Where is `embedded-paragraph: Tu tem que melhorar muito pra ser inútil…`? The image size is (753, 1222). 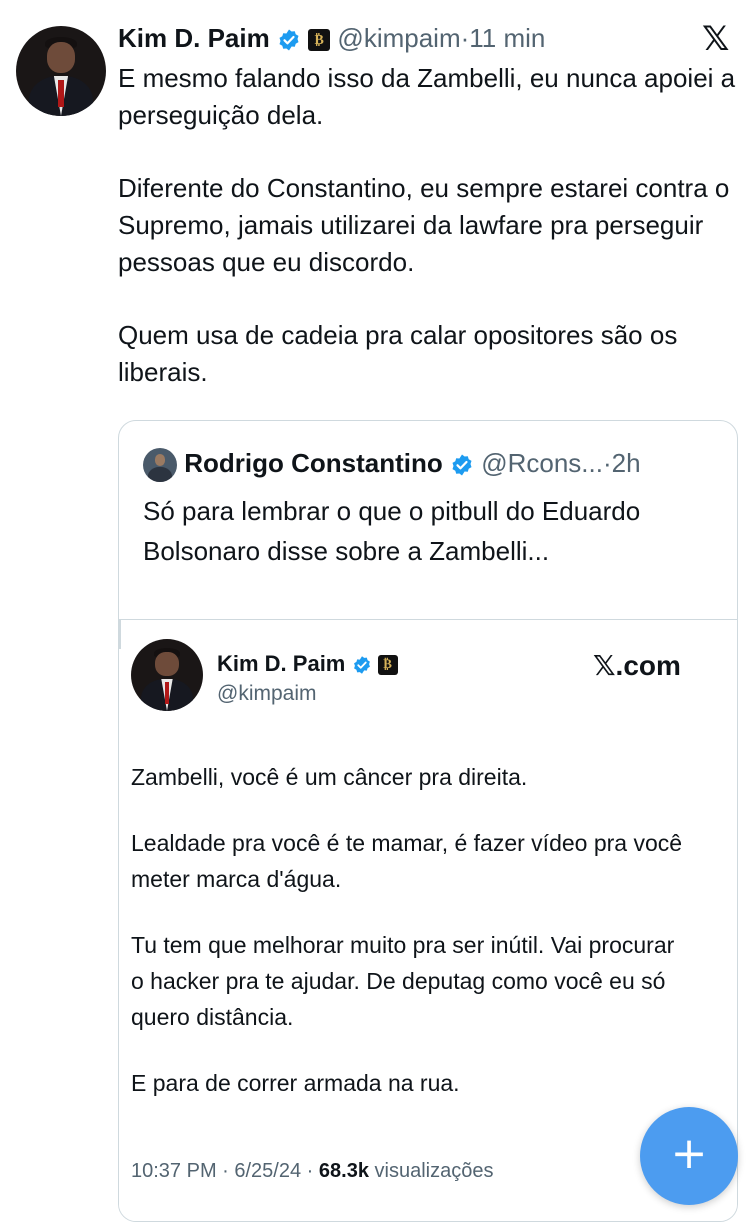
embedded-paragraph: Tu tem que melhorar muito pra ser inútil… is located at coordinates (403, 981).